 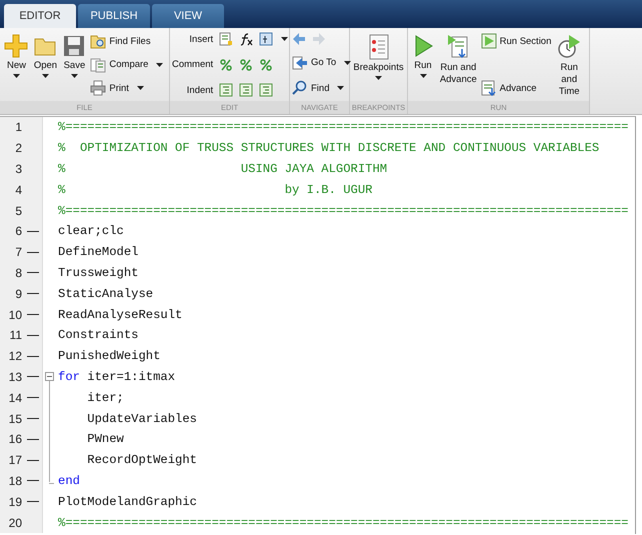 What do you see at coordinates (266, 39) in the screenshot?
I see `function-browser-icon` at bounding box center [266, 39].